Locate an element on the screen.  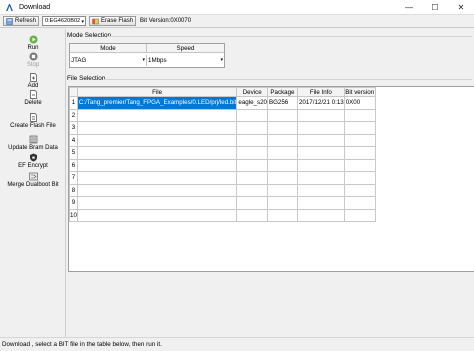
table-row: 3 is located at coordinates (222, 128).